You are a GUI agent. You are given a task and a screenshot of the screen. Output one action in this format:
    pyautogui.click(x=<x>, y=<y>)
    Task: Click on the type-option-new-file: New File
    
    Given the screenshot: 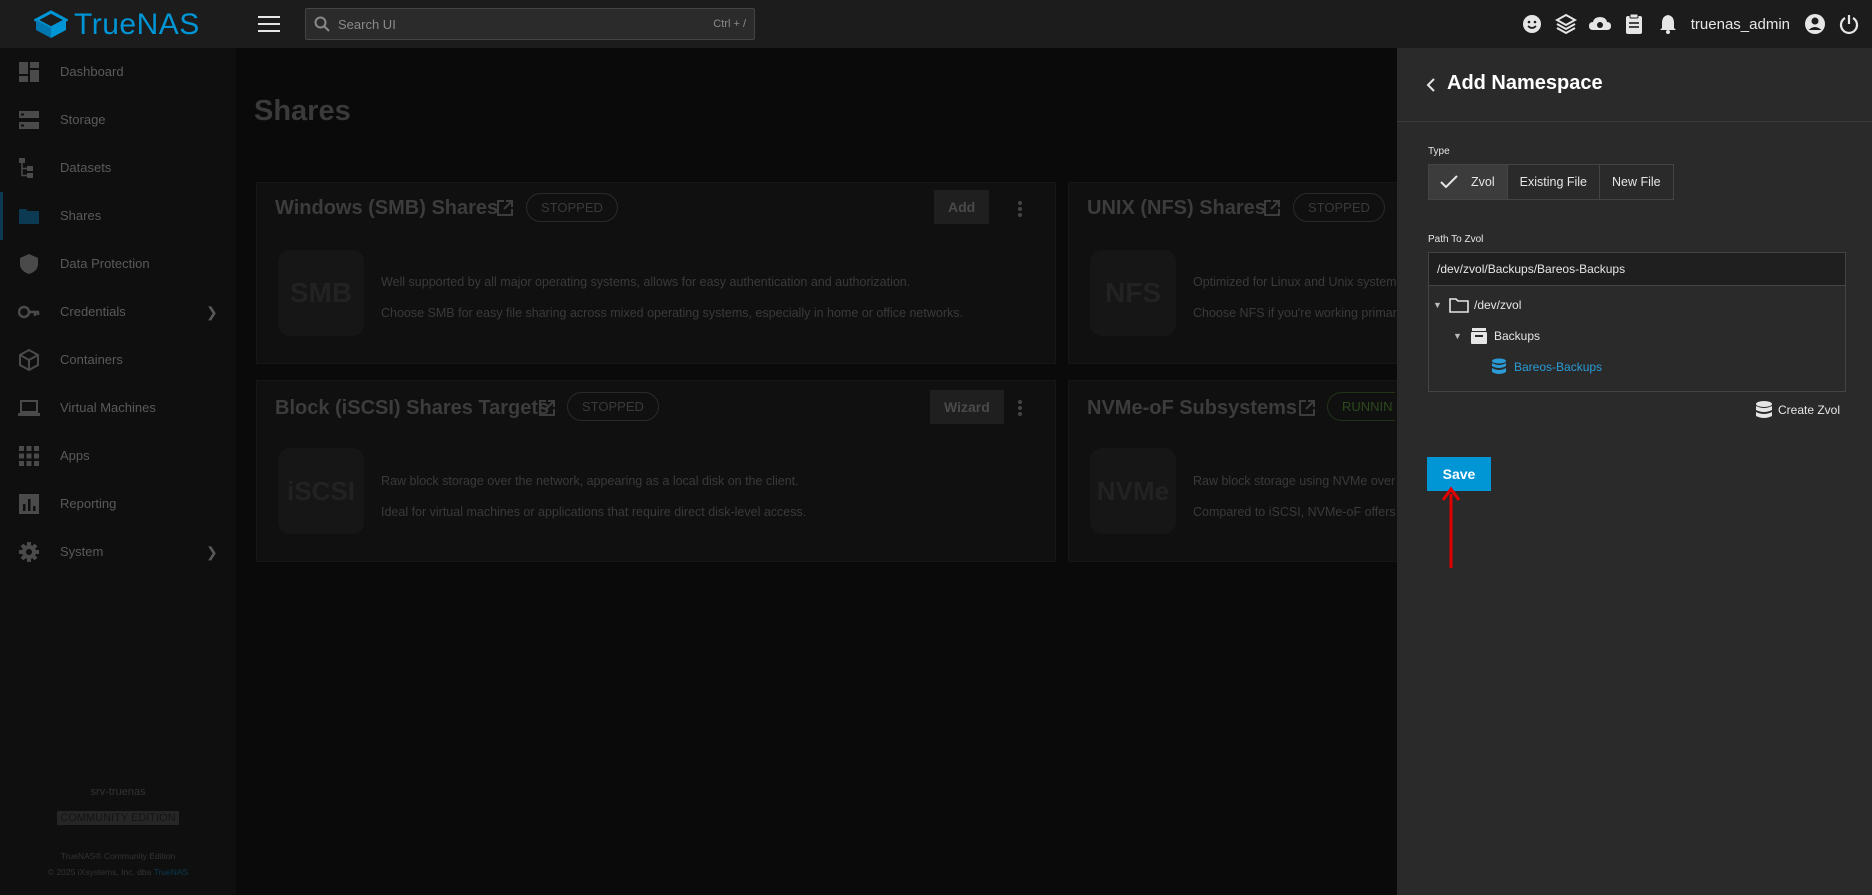 What is the action you would take?
    pyautogui.click(x=1636, y=182)
    